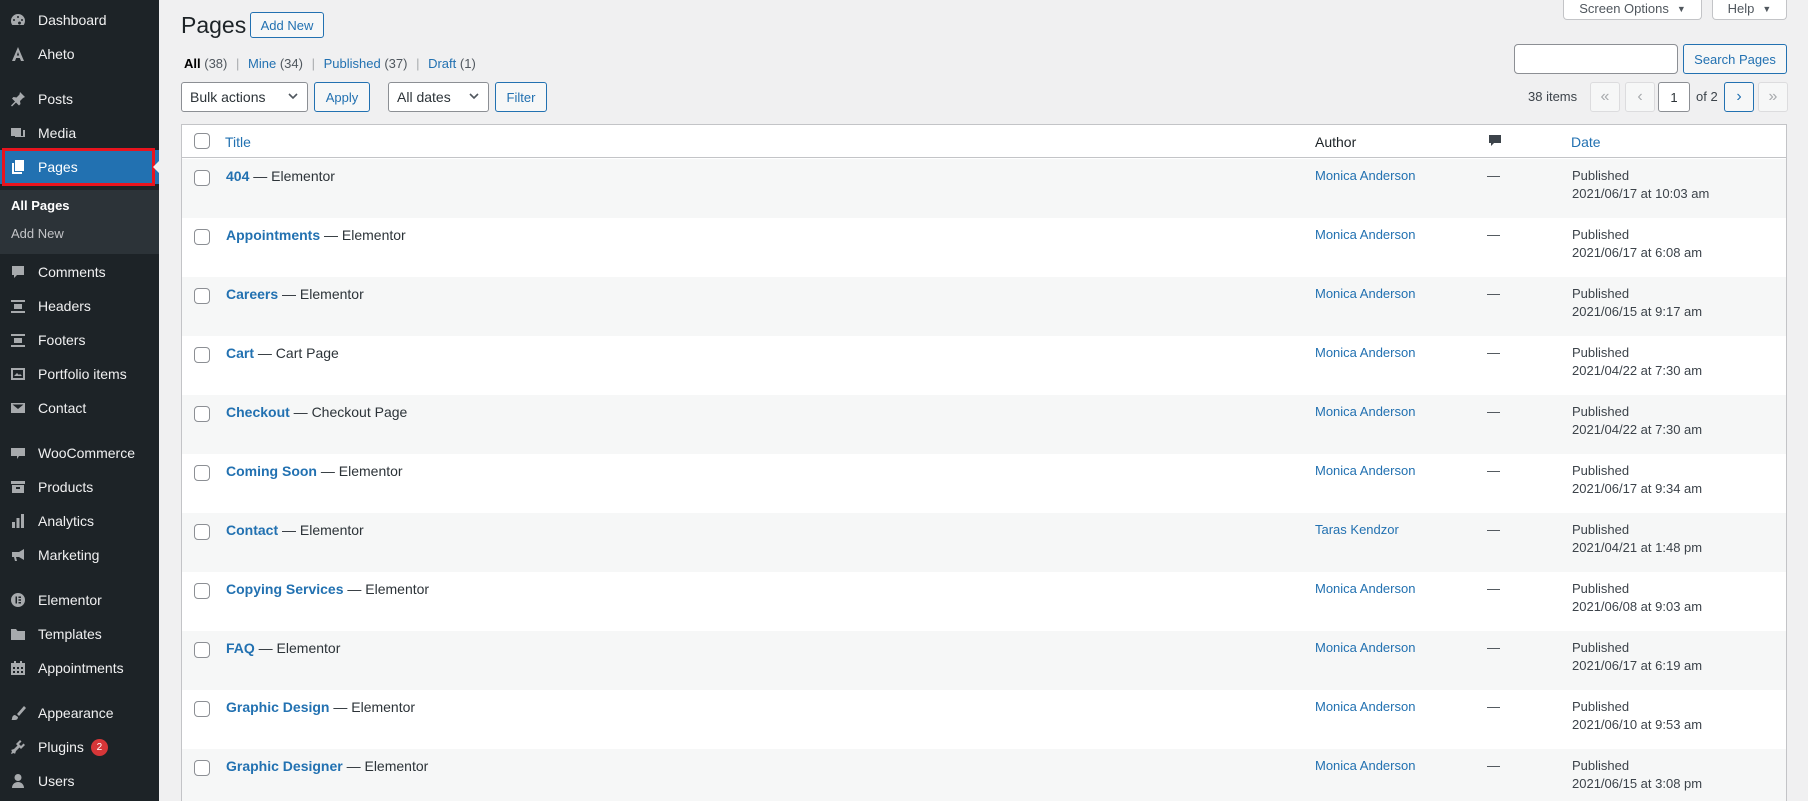 This screenshot has height=801, width=1808. I want to click on comments-column-icon, so click(1495, 142).